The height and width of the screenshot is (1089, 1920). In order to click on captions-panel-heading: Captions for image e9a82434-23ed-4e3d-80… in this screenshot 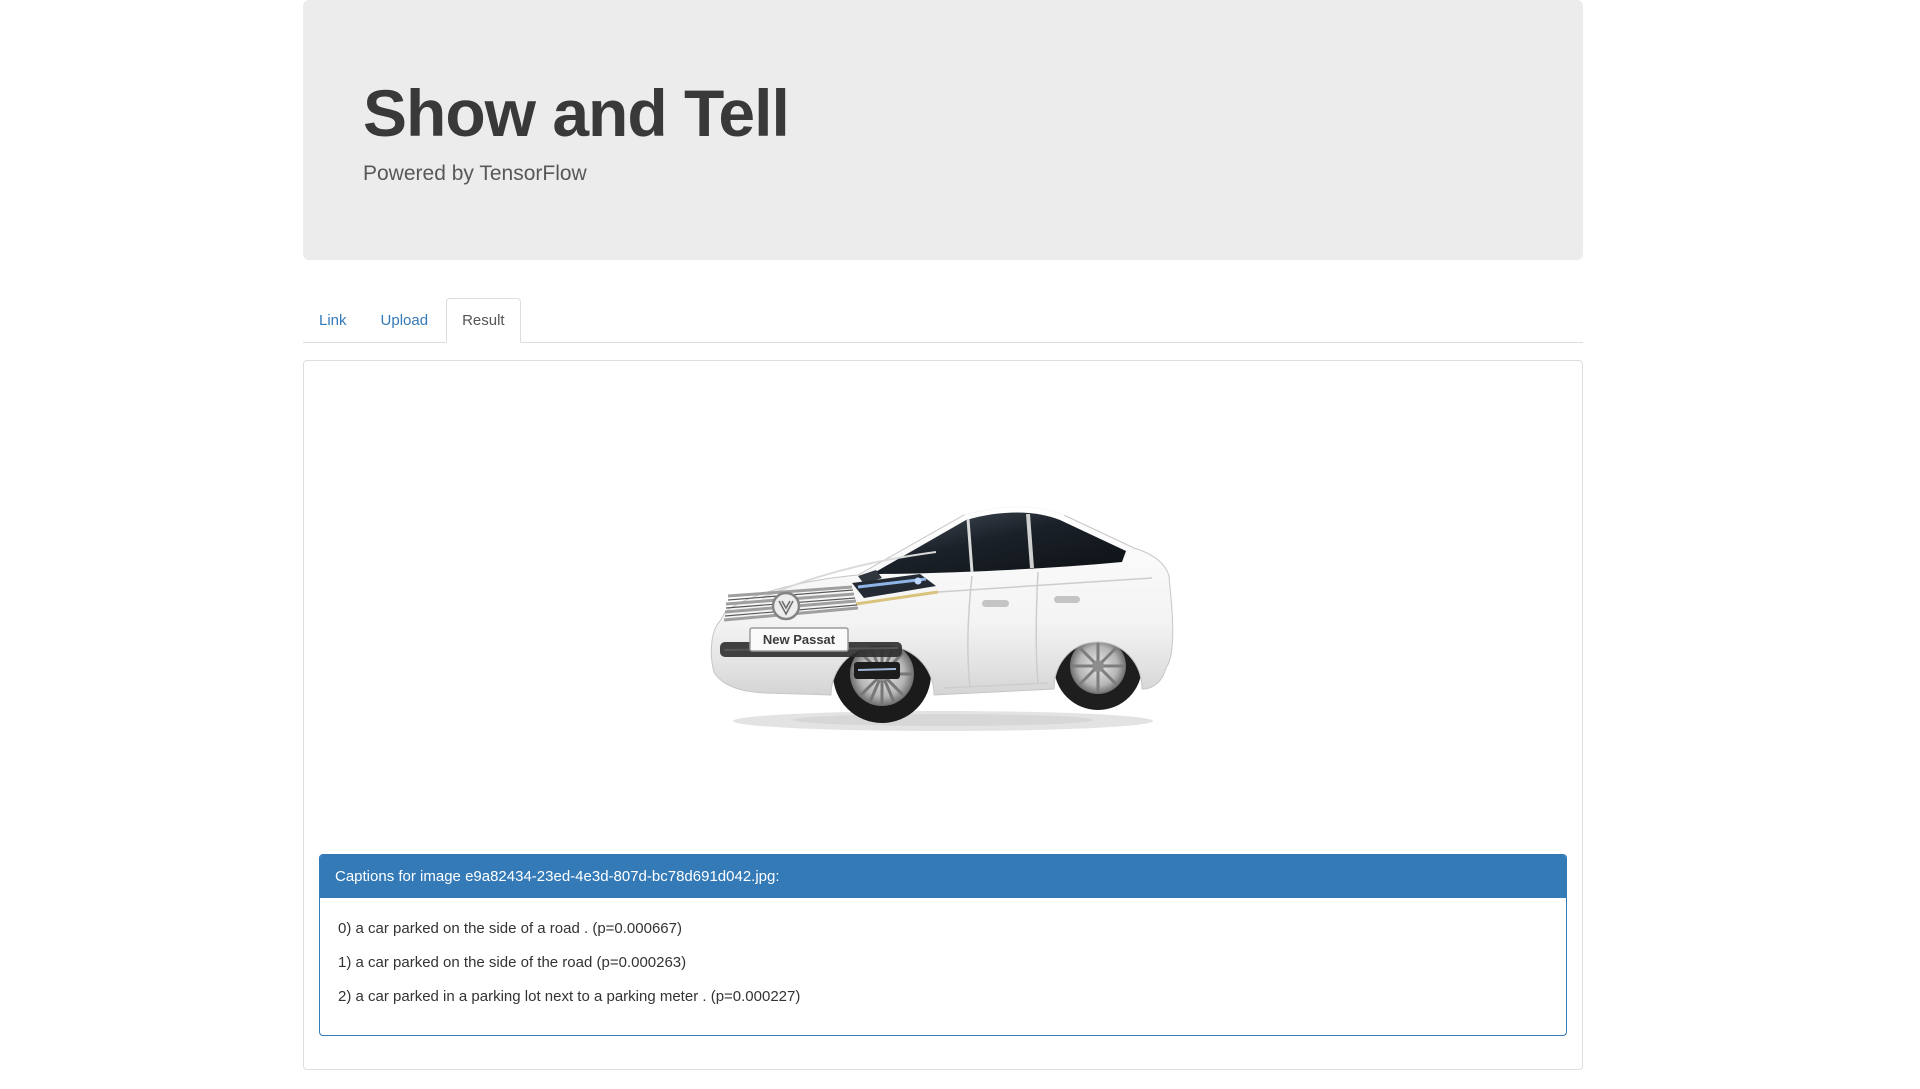, I will do `click(943, 876)`.